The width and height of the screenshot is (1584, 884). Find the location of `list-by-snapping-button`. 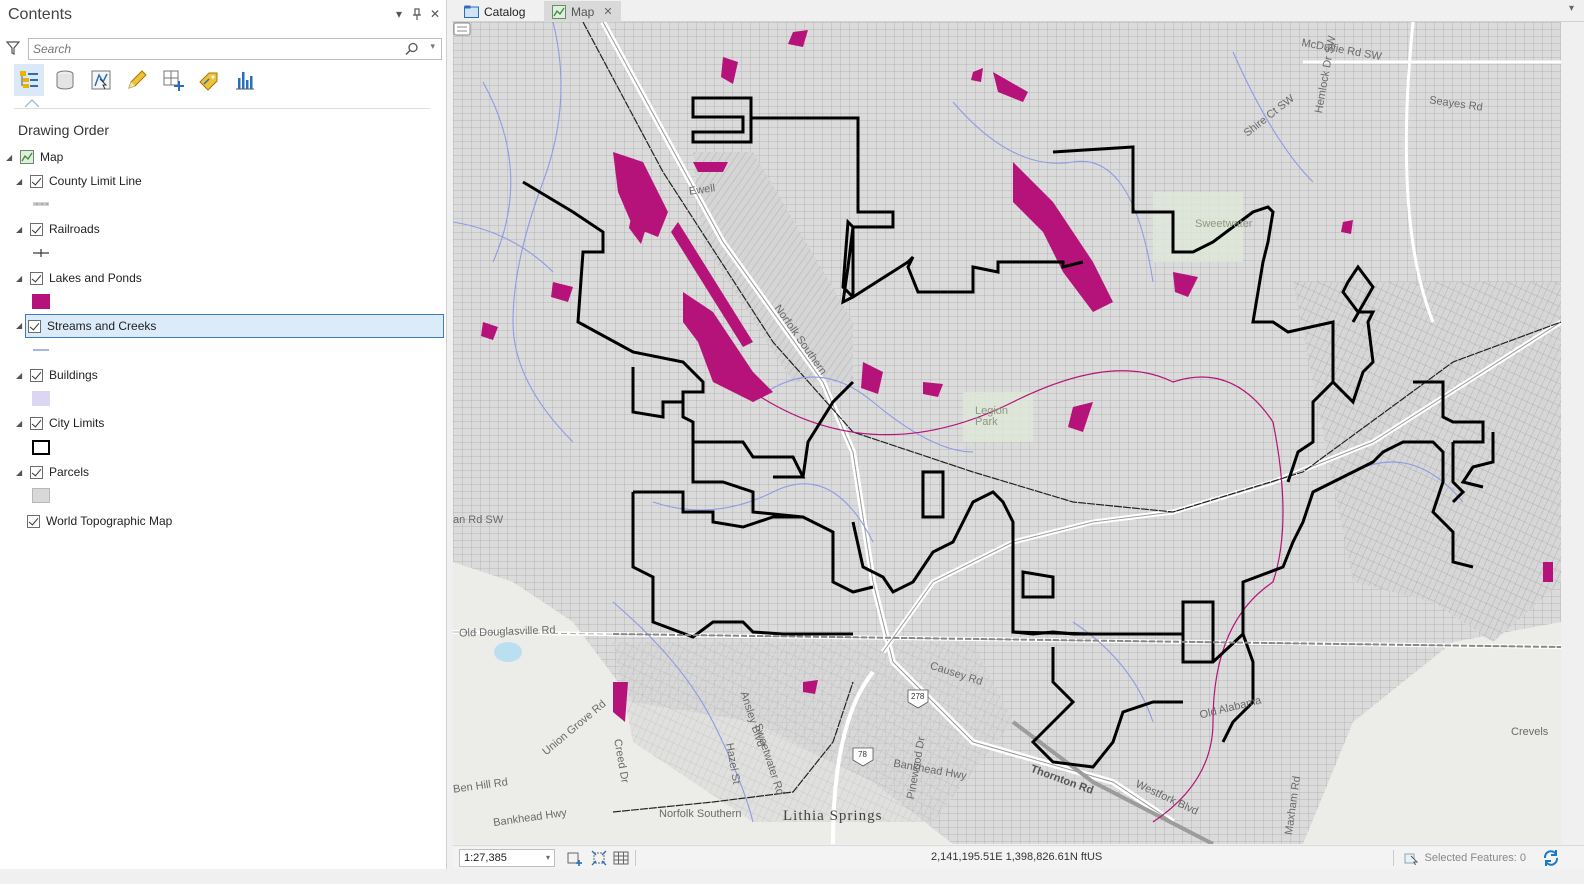

list-by-snapping-button is located at coordinates (173, 80).